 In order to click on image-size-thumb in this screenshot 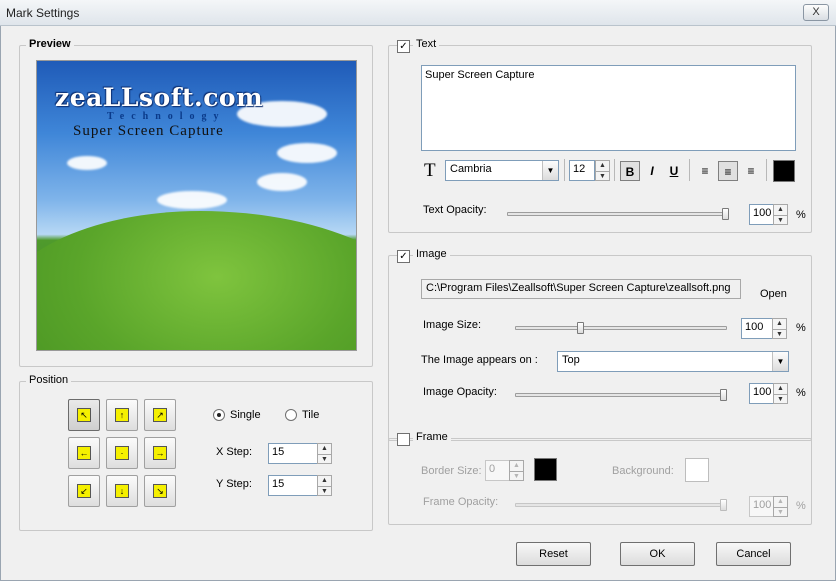, I will do `click(580, 328)`.